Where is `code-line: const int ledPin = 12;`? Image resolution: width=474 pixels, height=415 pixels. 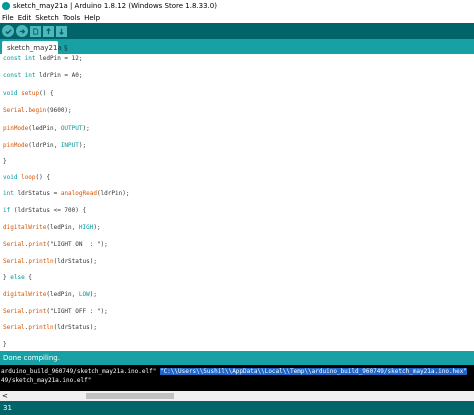
code-line: const int ledPin = 12; is located at coordinates (42, 59).